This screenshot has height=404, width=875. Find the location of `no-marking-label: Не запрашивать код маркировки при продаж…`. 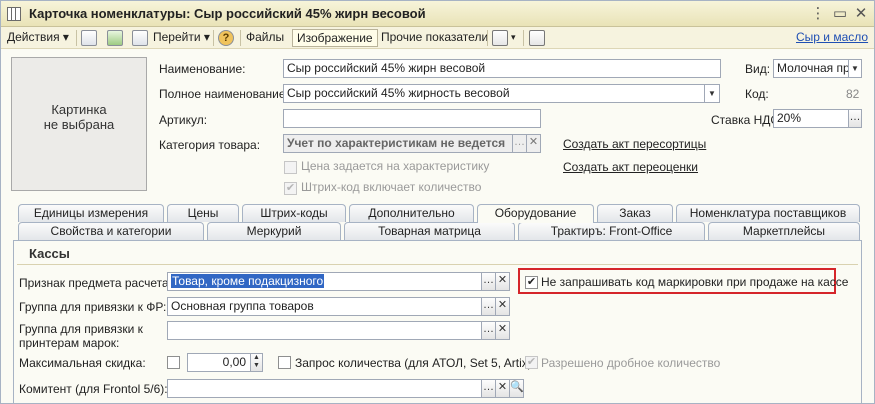

no-marking-label: Не запрашивать код маркировки при продаж… is located at coordinates (695, 282).